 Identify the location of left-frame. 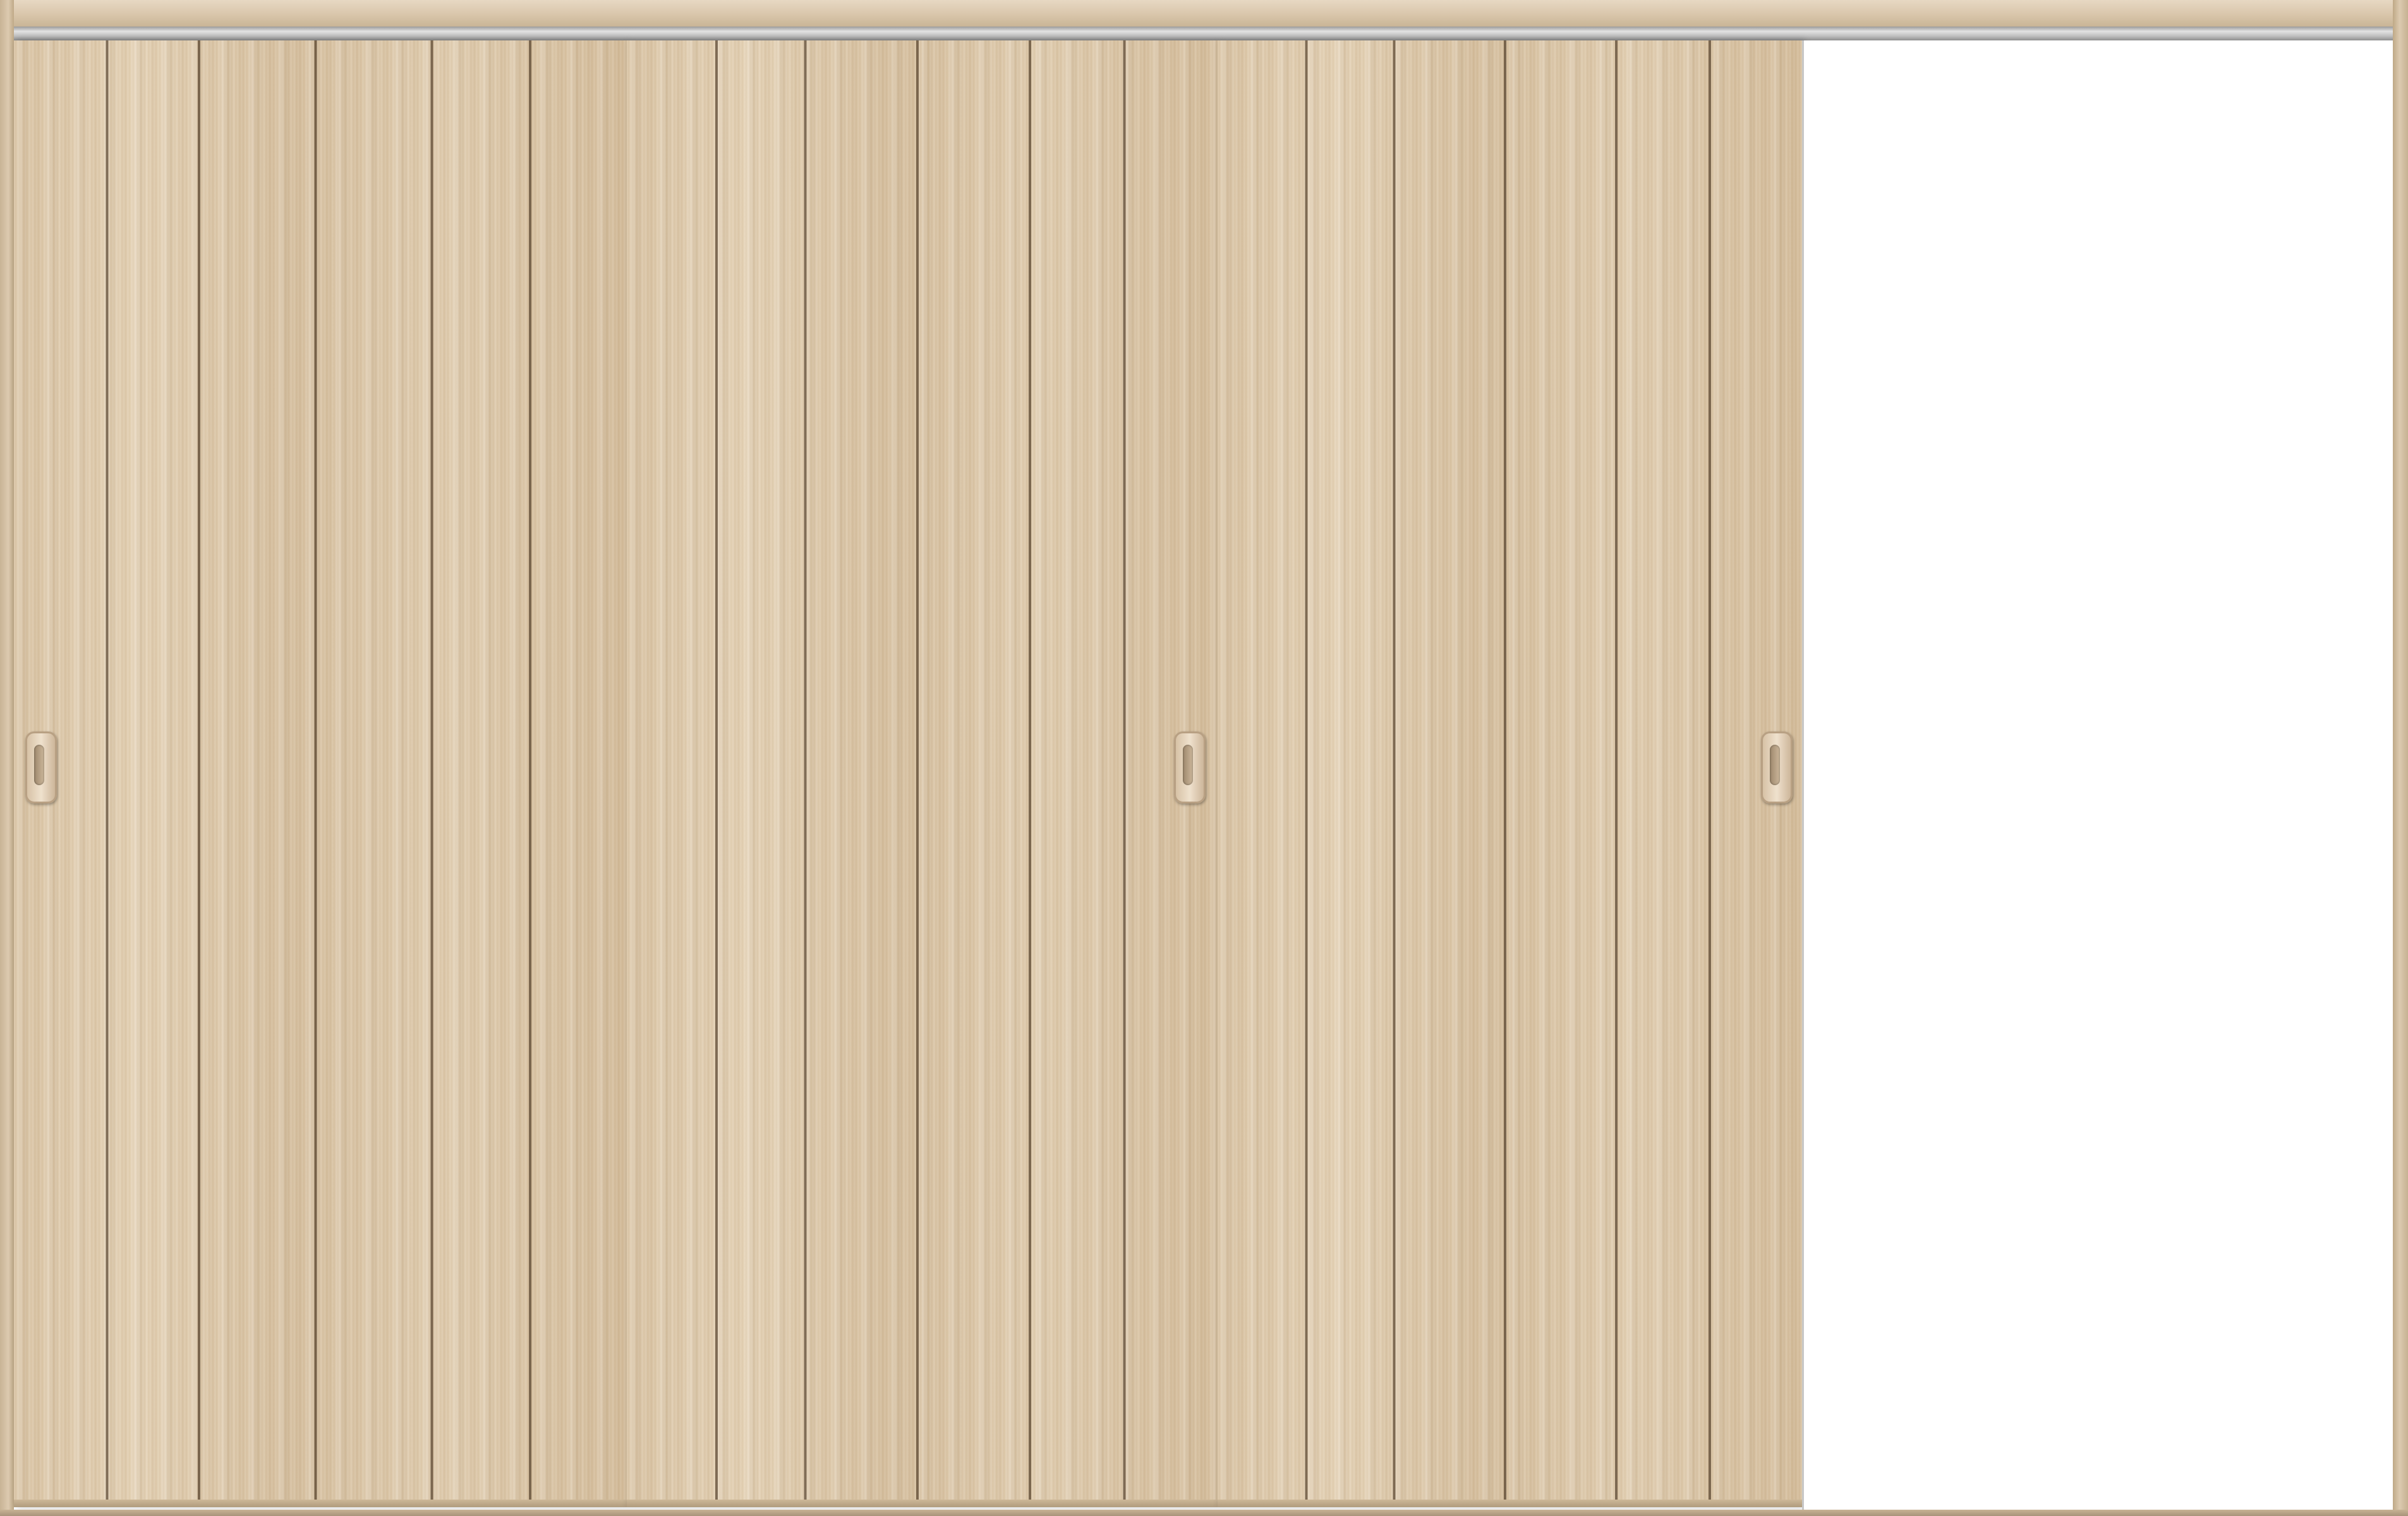
(7, 758).